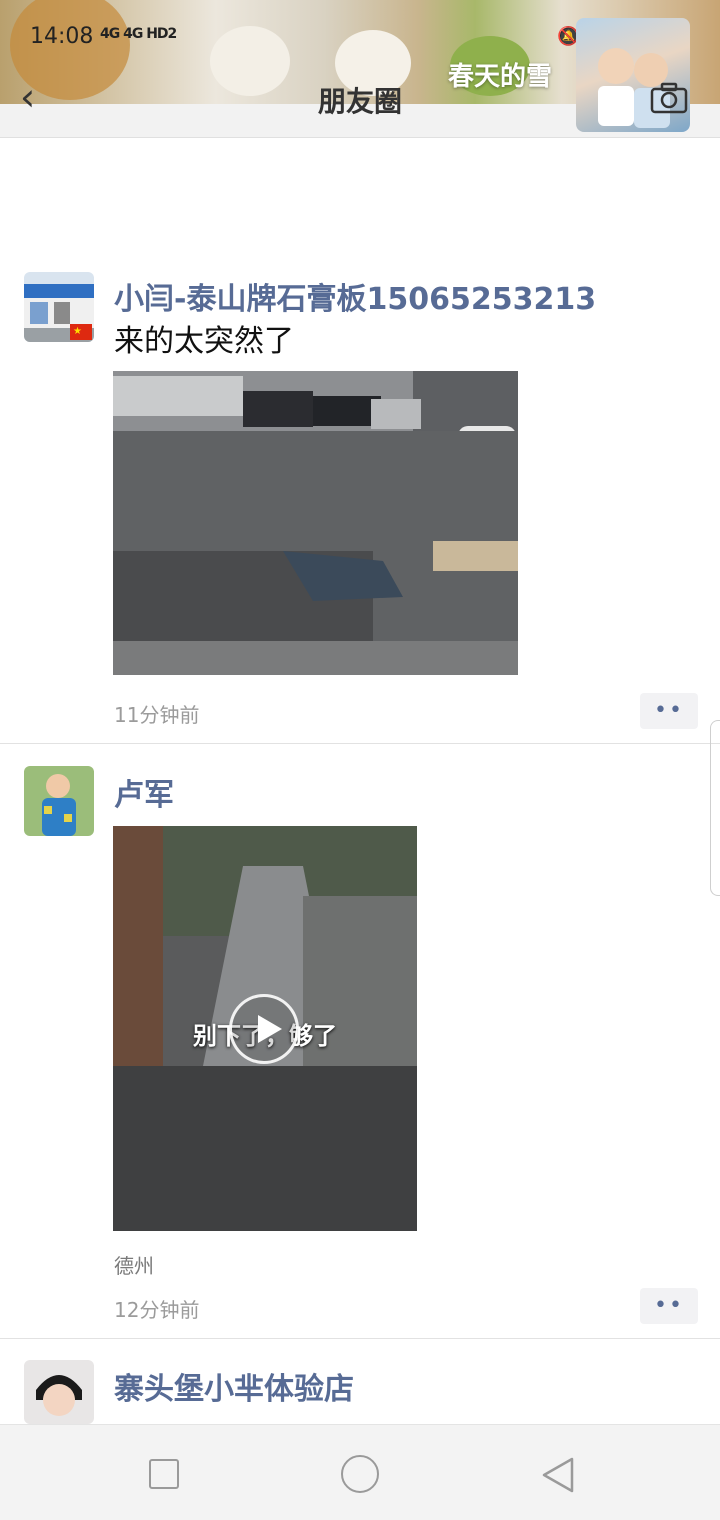 Image resolution: width=720 pixels, height=1520 pixels. What do you see at coordinates (558, 1475) in the screenshot?
I see `back-icon` at bounding box center [558, 1475].